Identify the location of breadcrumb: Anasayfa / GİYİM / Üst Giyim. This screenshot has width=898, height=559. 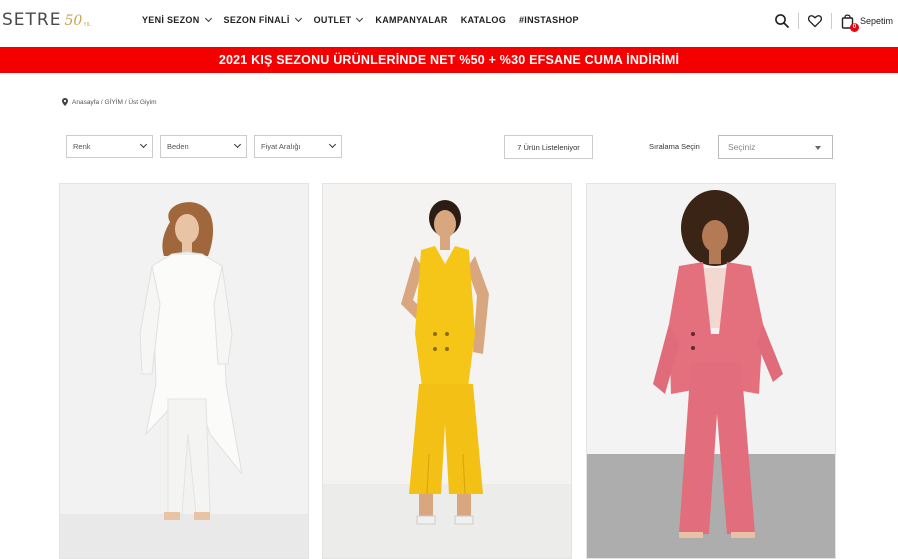
(109, 102).